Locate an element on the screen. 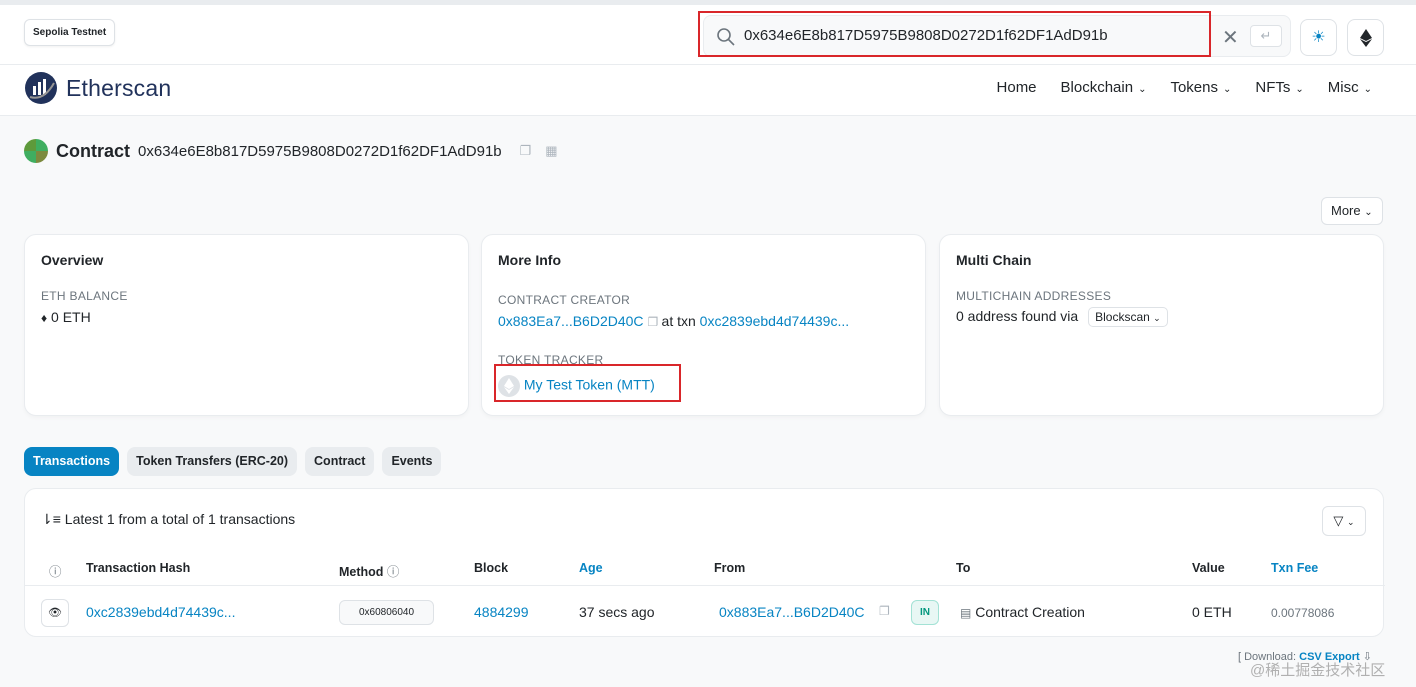  blockscan-dropdown: Blockscan ⌄ is located at coordinates (1128, 317).